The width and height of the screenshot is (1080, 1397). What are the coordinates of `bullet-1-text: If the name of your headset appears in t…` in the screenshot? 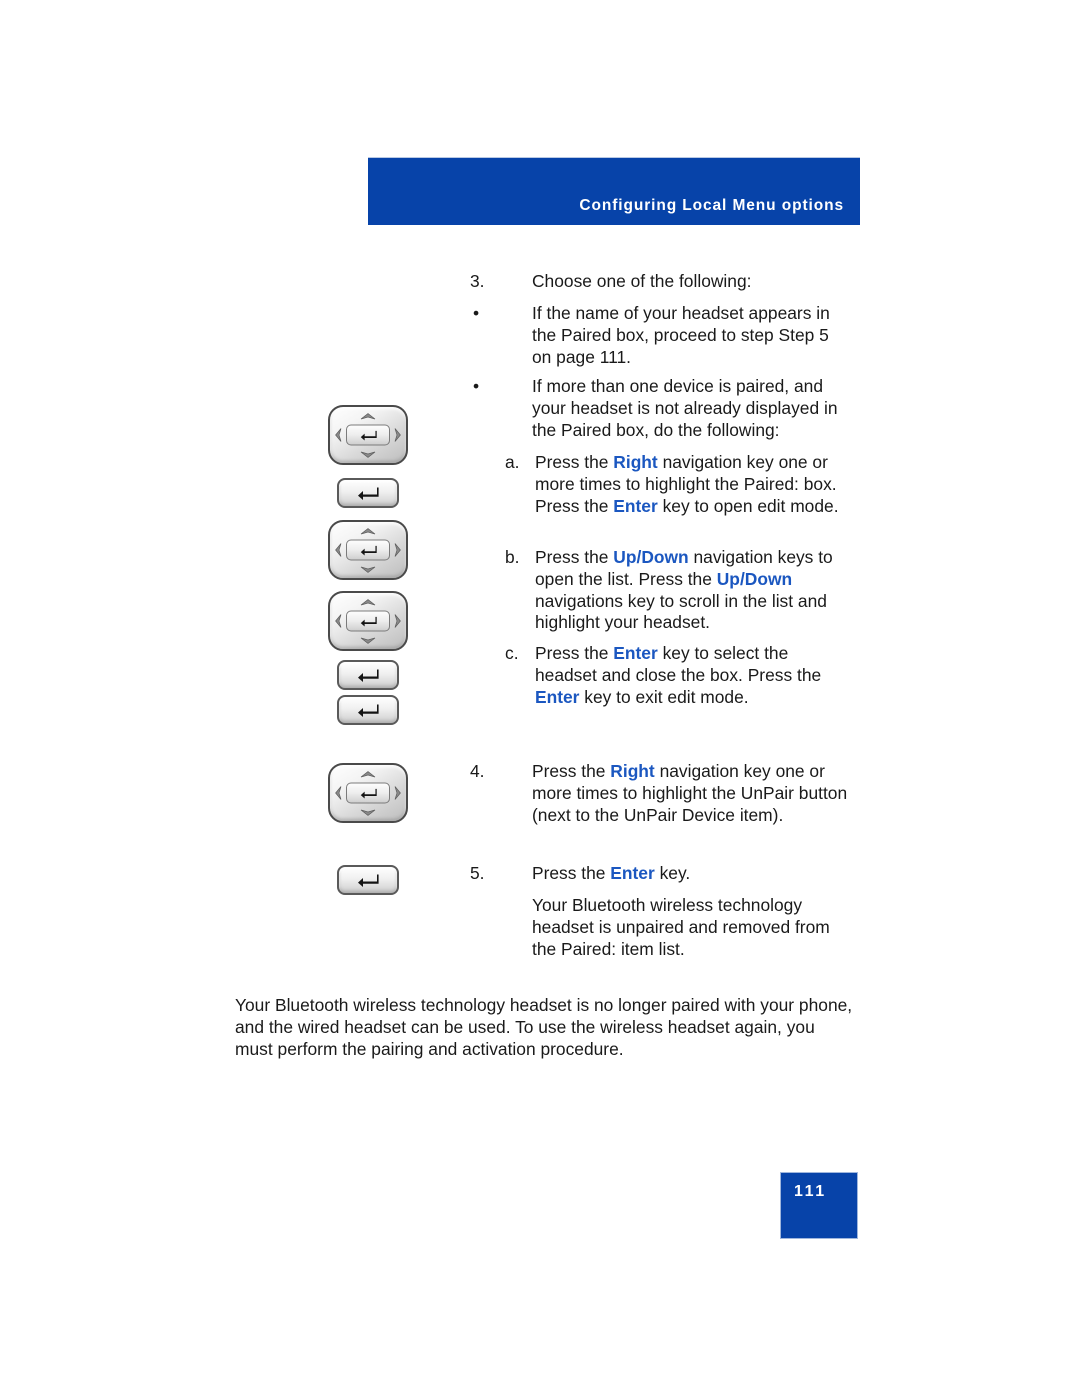 It's located at (681, 335).